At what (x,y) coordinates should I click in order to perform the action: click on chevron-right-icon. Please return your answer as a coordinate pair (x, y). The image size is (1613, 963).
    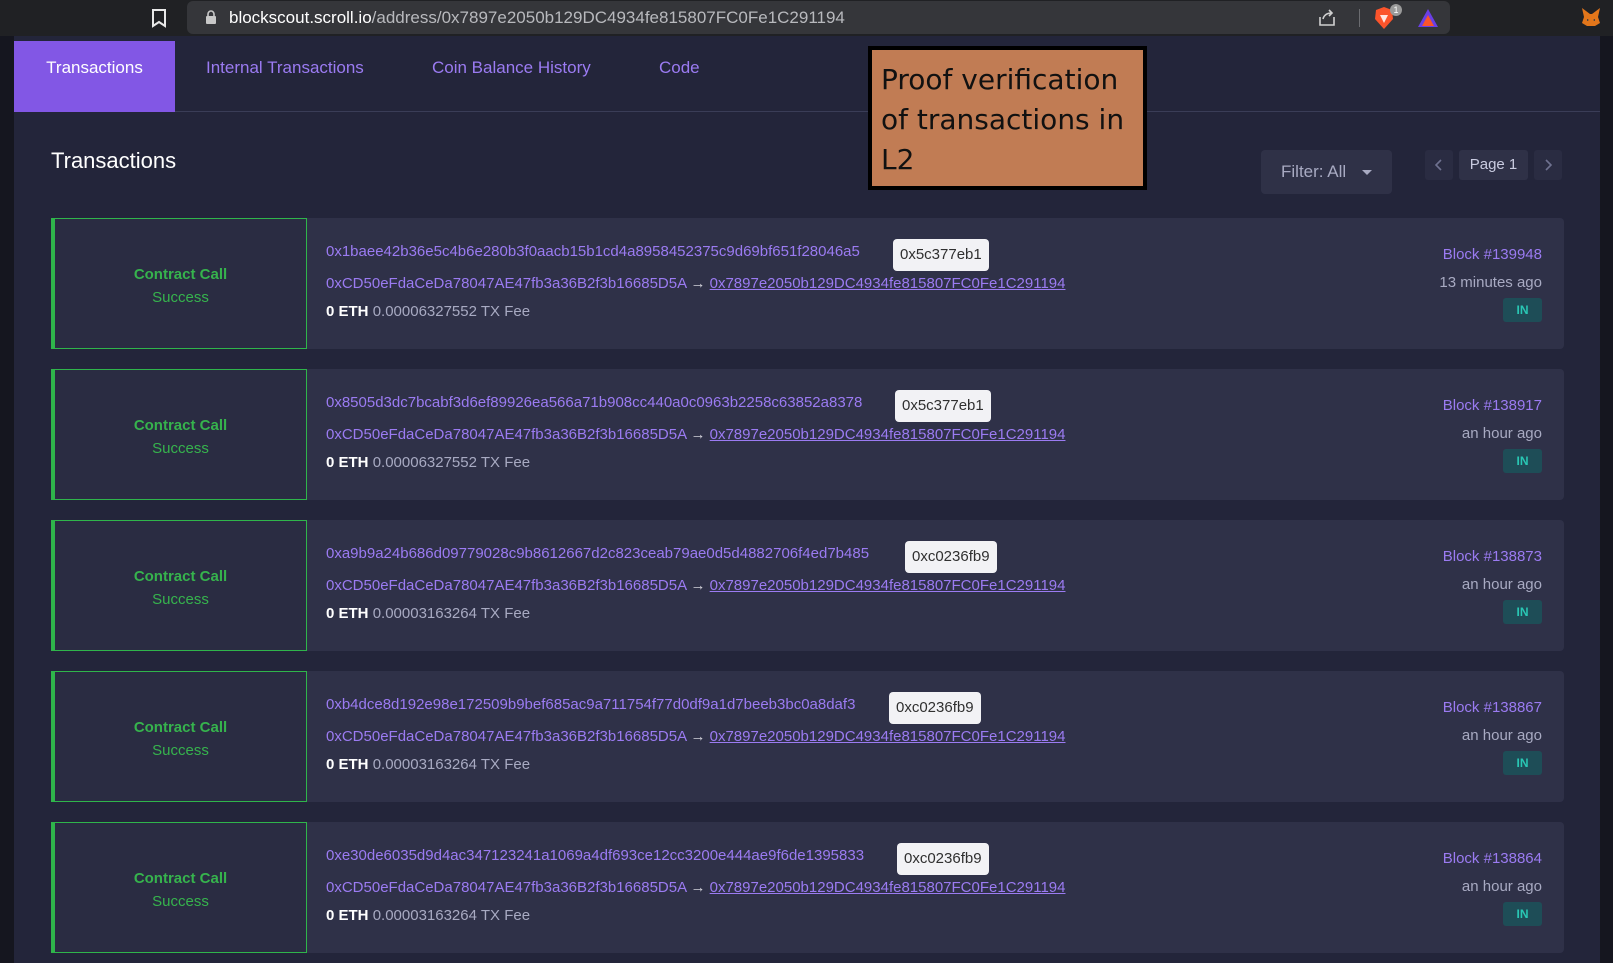
    Looking at the image, I should click on (1549, 165).